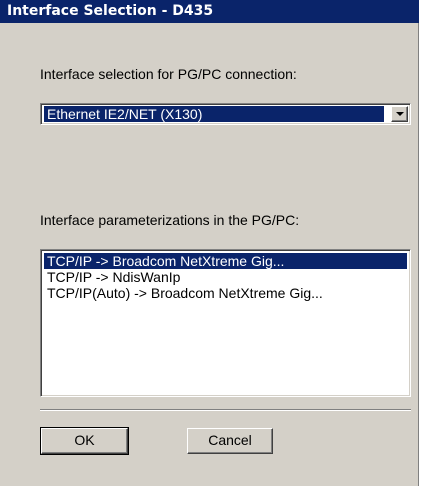 This screenshot has height=486, width=427. I want to click on interface-select-dropdown: Ethernet IE2/NET (X130), so click(225, 114).